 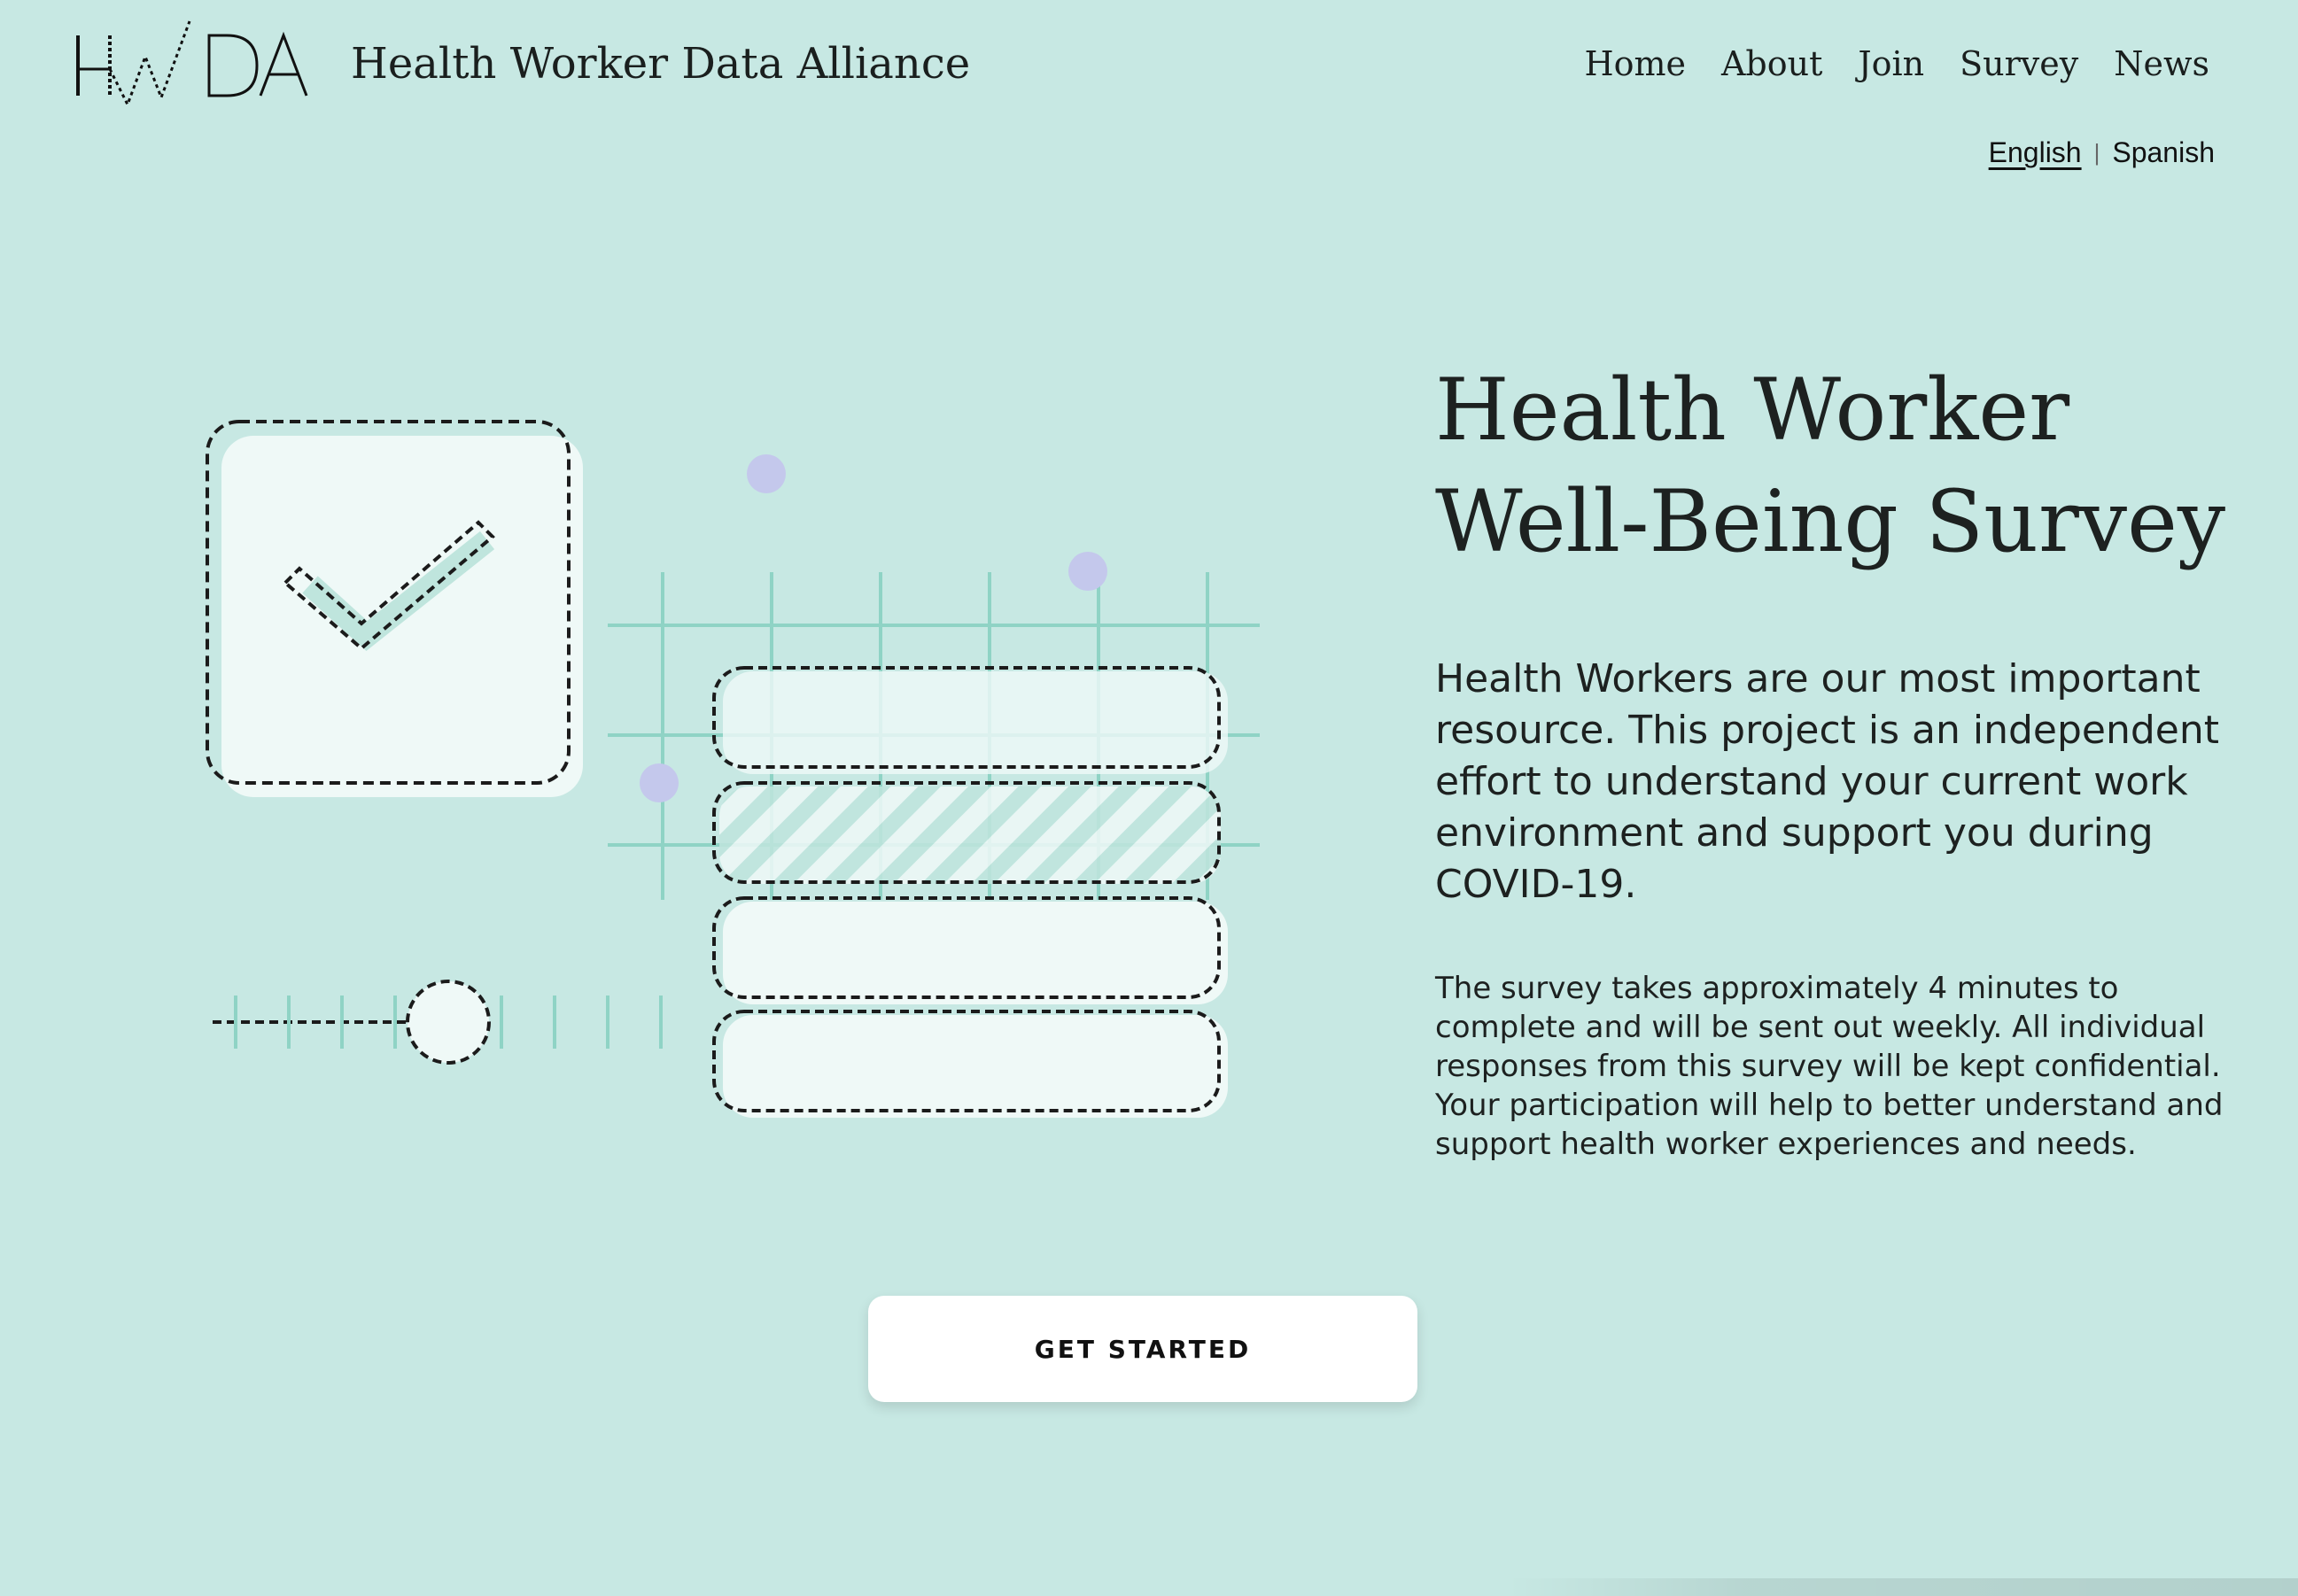 I want to click on nav-about: About, so click(x=1771, y=64).